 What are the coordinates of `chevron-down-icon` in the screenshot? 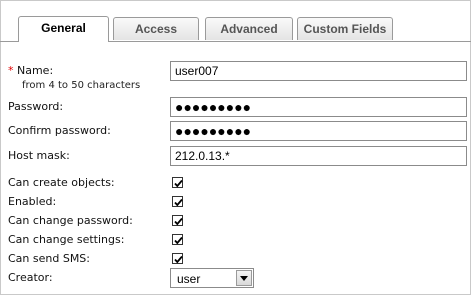 It's located at (244, 278).